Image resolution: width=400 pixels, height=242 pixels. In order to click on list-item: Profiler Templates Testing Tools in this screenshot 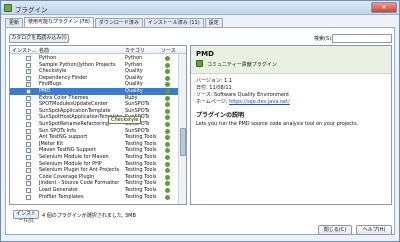, I will do `click(94, 197)`.